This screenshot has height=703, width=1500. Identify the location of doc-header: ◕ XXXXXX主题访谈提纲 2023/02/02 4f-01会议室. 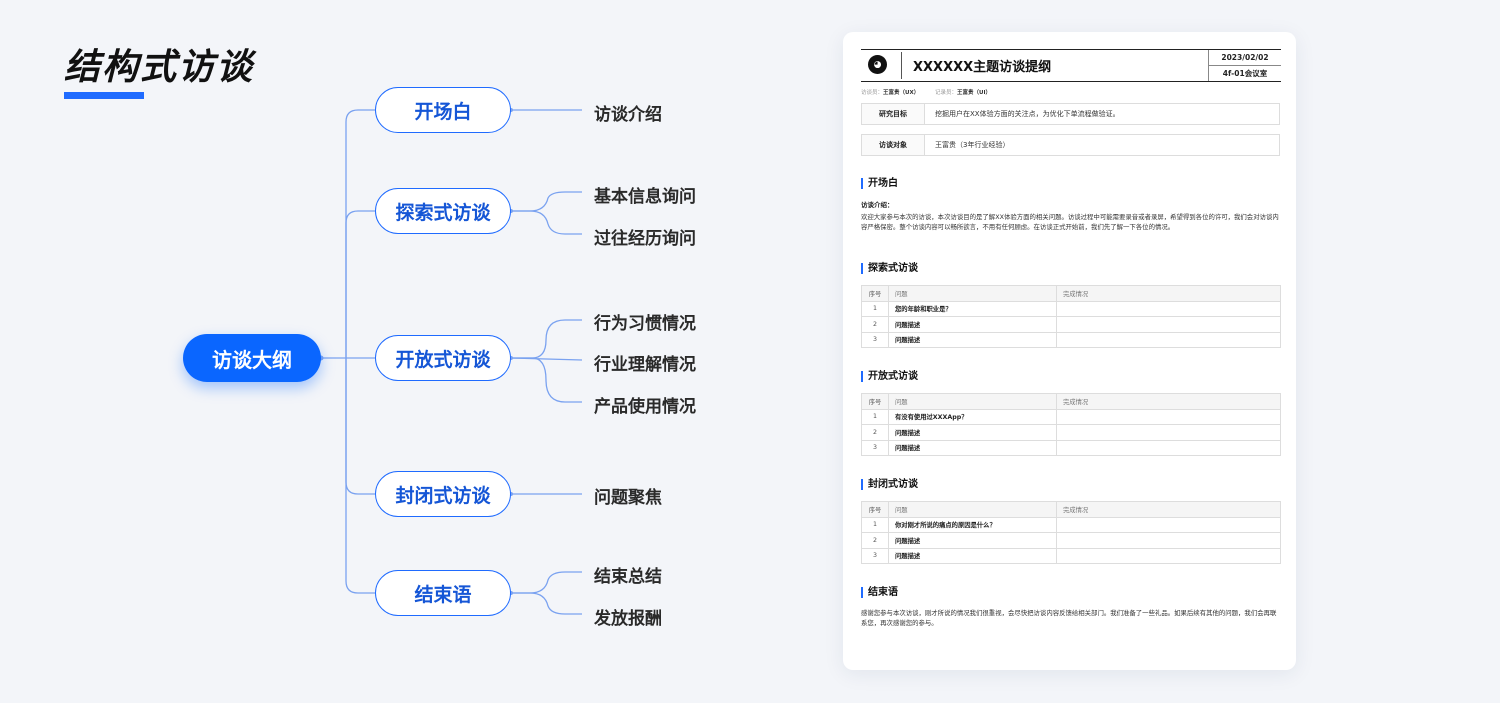
(1071, 65).